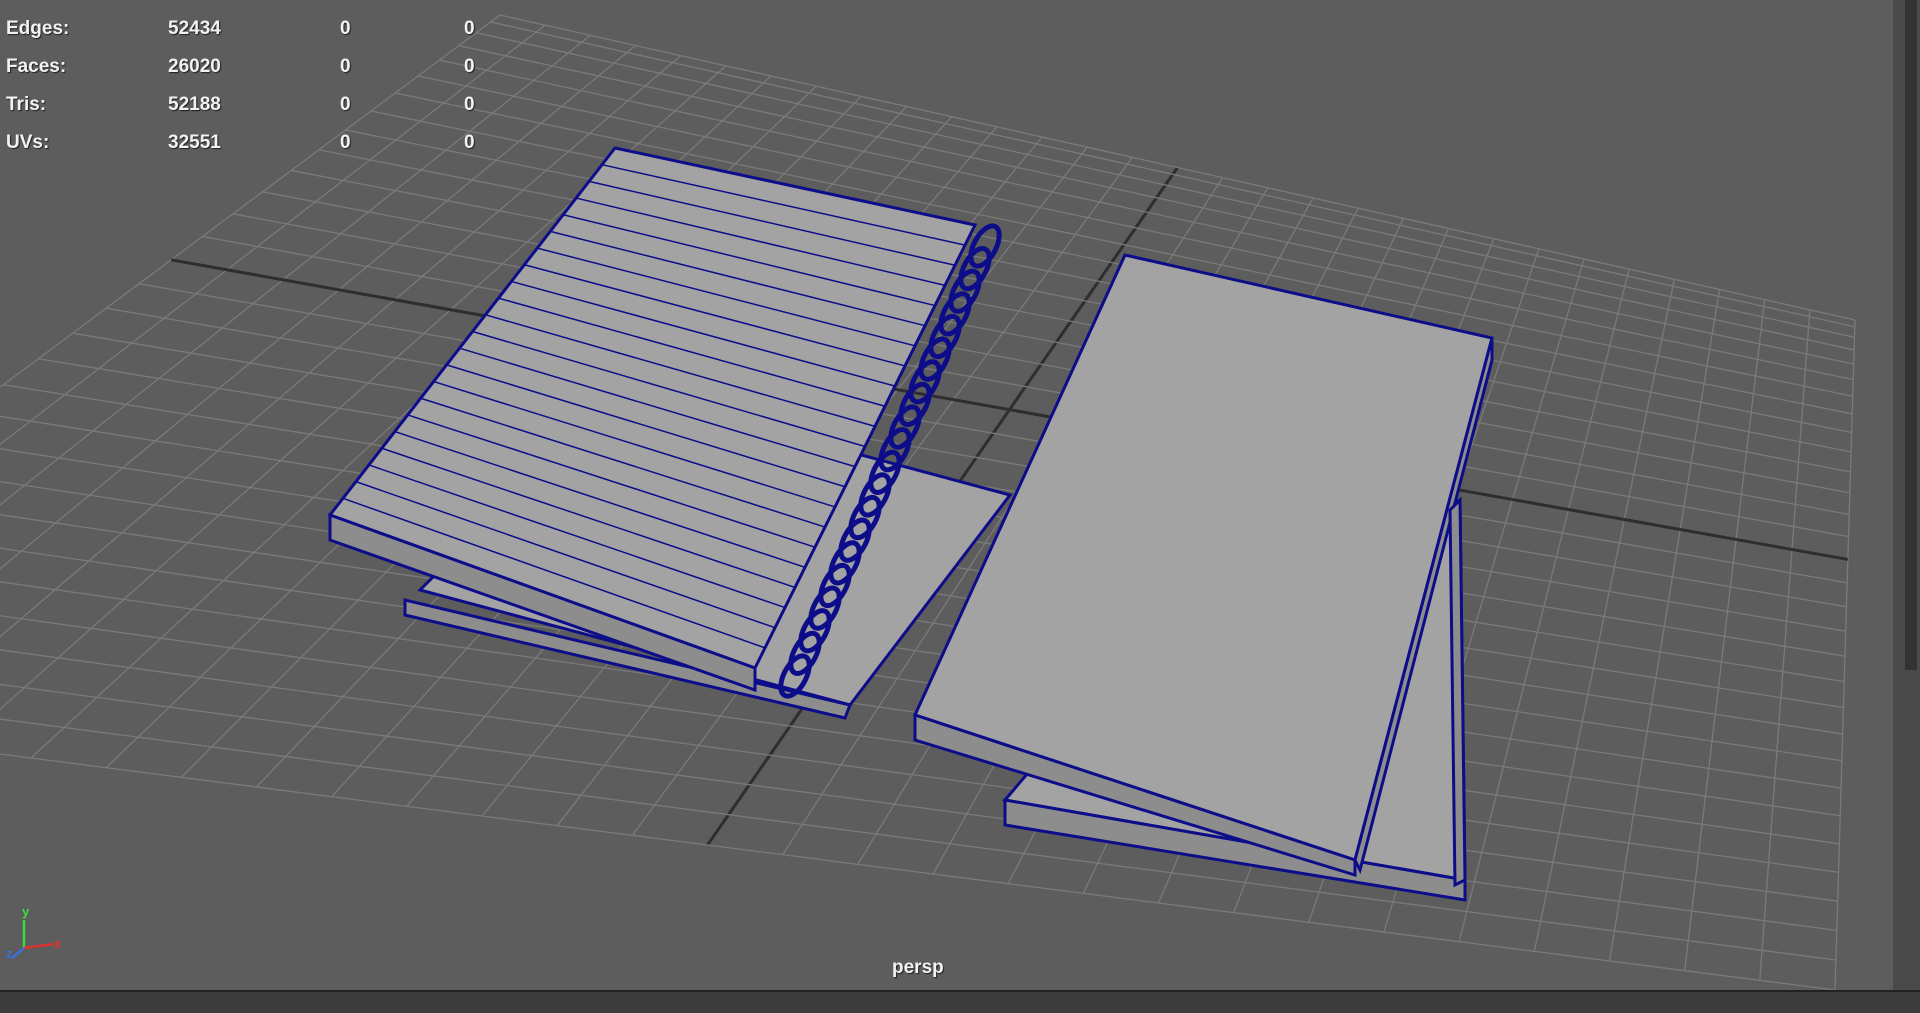 The image size is (1920, 1013). I want to click on hud-value: 32551, so click(194, 142).